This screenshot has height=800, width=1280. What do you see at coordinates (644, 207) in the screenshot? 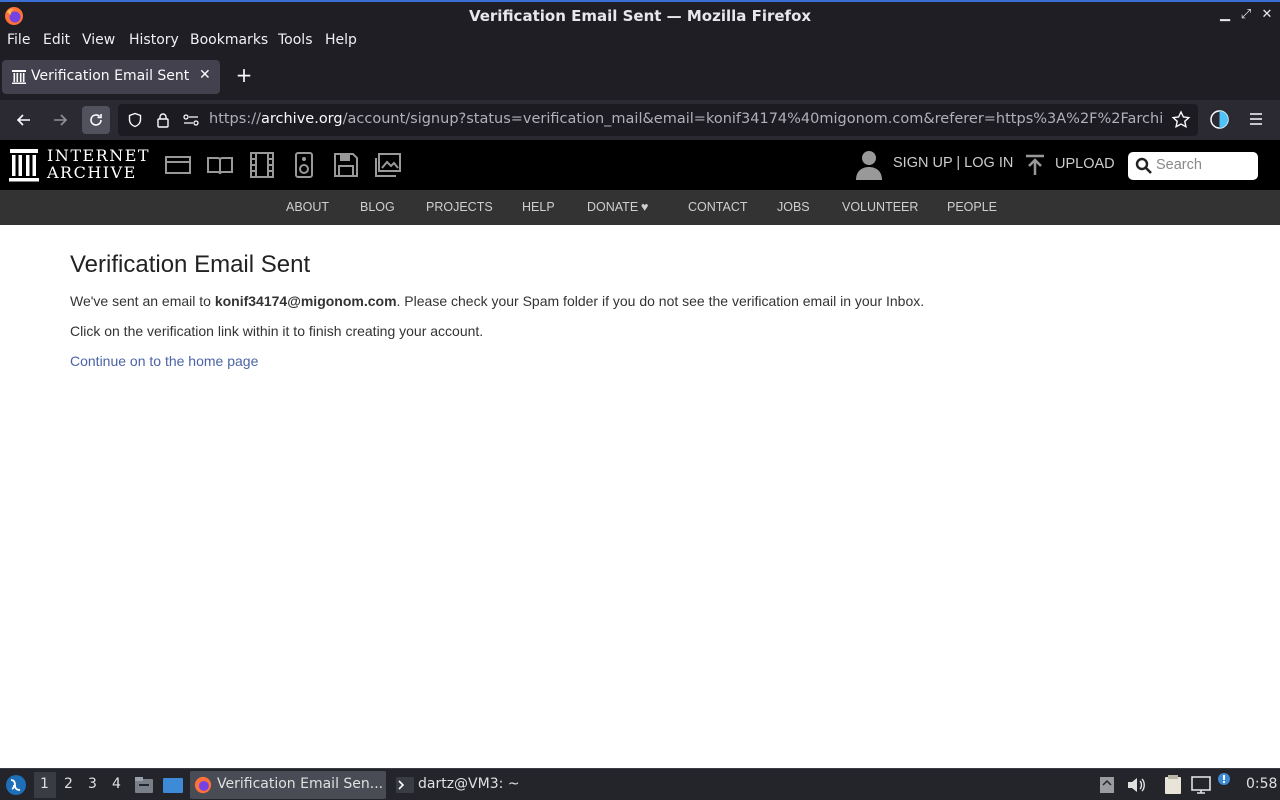
I see `donate-heart-icon: ♥` at bounding box center [644, 207].